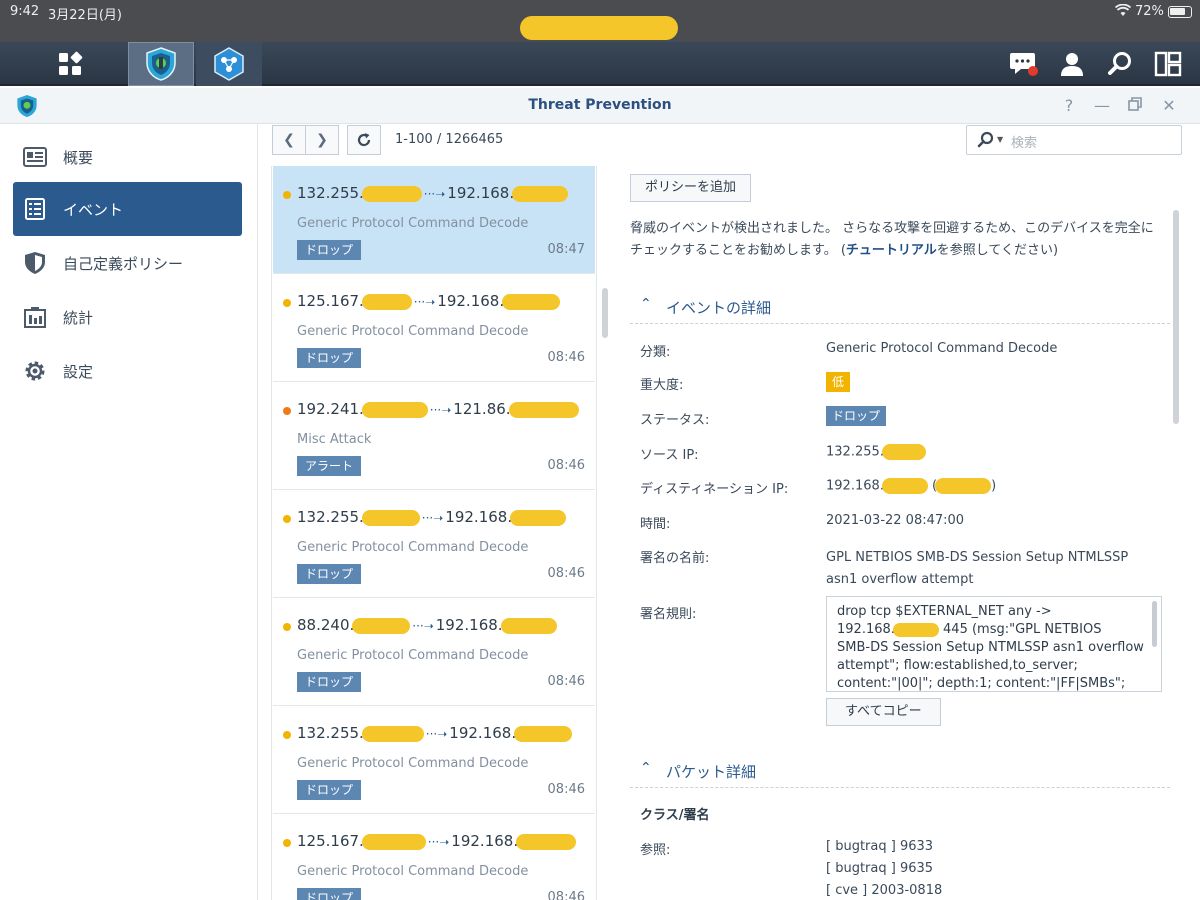 Image resolution: width=1200 pixels, height=900 pixels. Describe the element at coordinates (566, 249) in the screenshot. I see `event-time: 08:47` at that location.